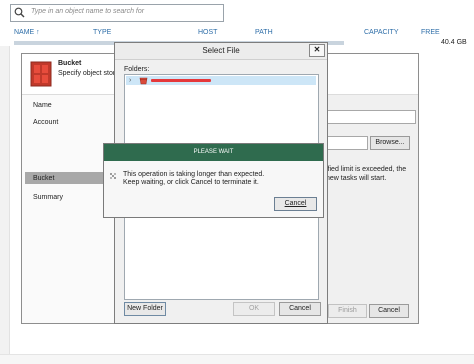 The image size is (474, 364). I want to click on wizard-subtitle: Specify object stora, so click(89, 73).